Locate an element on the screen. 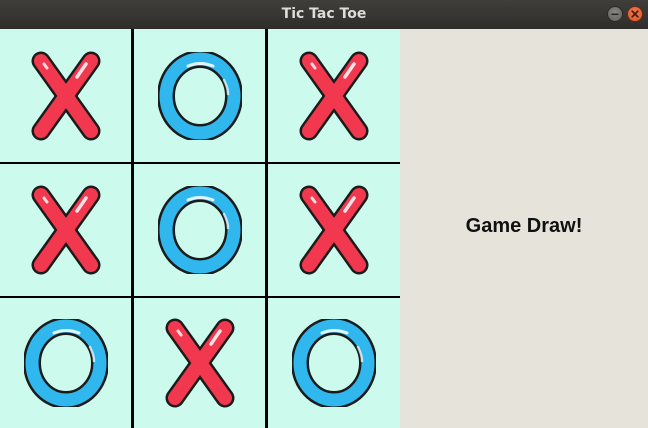 This screenshot has height=428, width=648. close-icon is located at coordinates (635, 14).